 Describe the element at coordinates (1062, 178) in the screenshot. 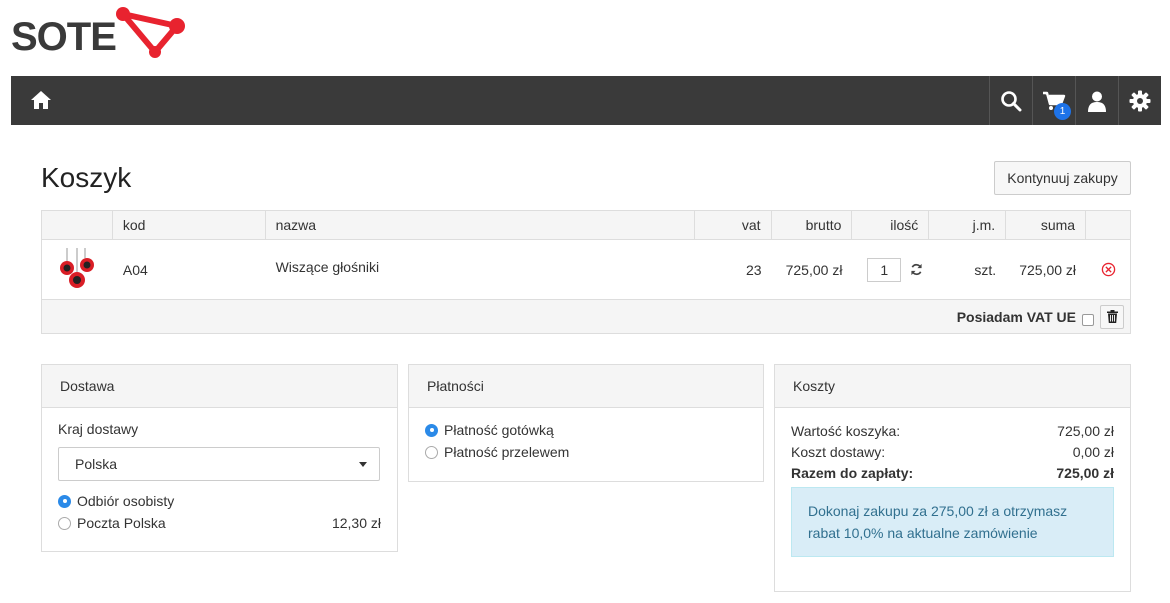

I see `continue-shopping-button: Kontynuuj zakupy` at that location.